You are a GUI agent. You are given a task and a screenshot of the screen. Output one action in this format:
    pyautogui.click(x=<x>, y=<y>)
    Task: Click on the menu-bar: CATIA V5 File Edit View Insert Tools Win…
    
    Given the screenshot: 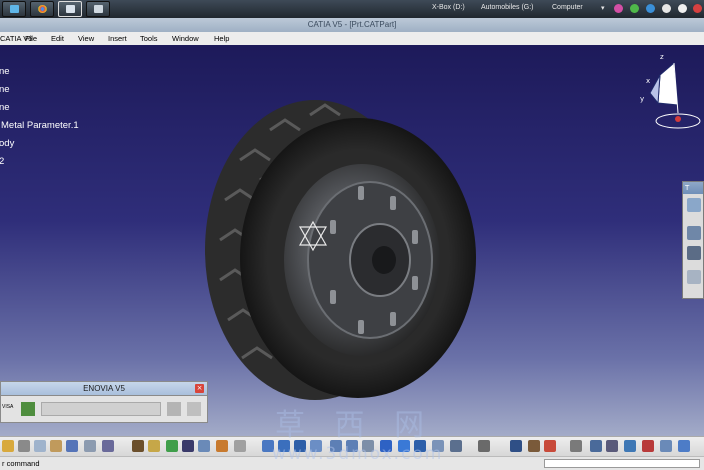 What is the action you would take?
    pyautogui.click(x=352, y=39)
    